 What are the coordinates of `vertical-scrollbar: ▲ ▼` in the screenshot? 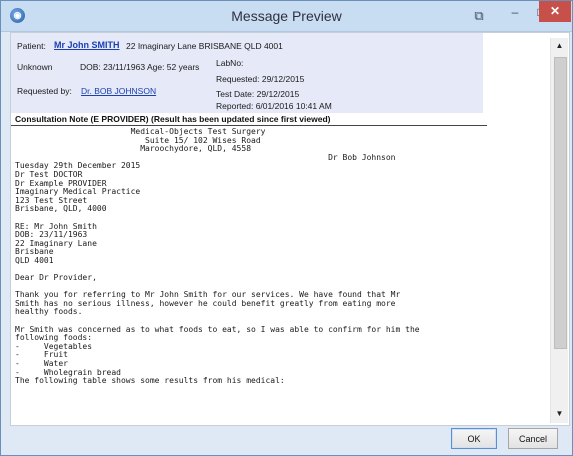 It's located at (559, 230).